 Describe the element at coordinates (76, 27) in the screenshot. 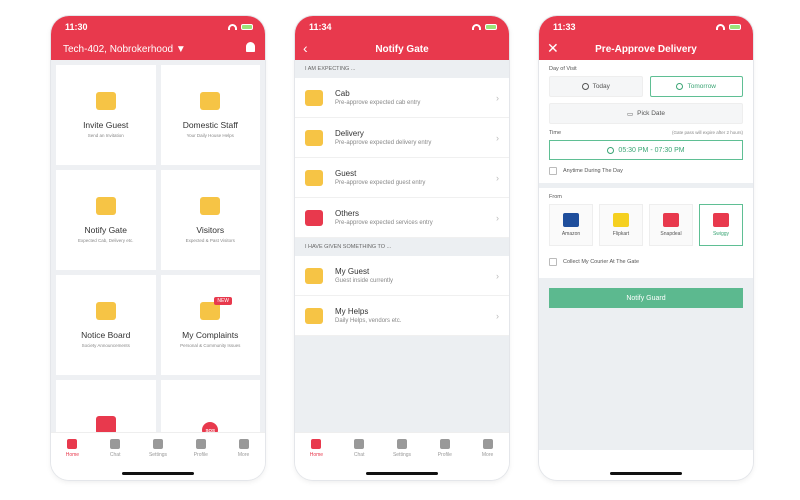

I see `clock: 11:30` at that location.